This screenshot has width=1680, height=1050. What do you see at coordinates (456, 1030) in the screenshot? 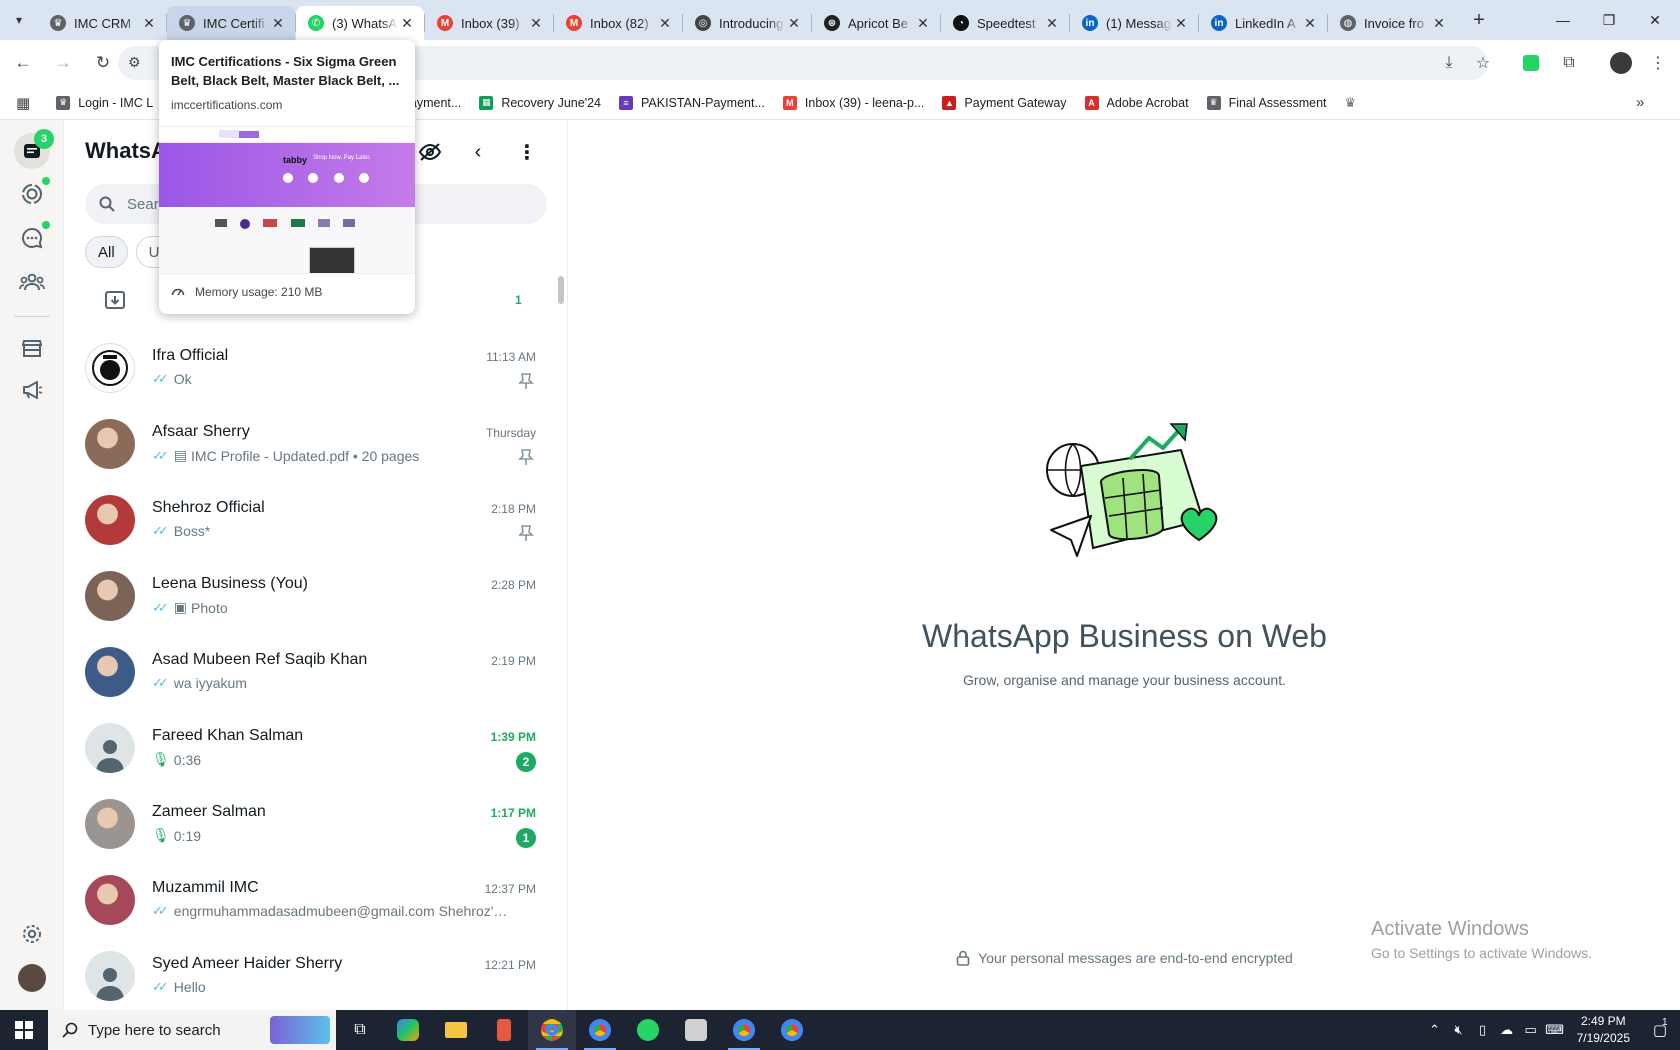
I see `file-explorer-taskbar-button` at bounding box center [456, 1030].